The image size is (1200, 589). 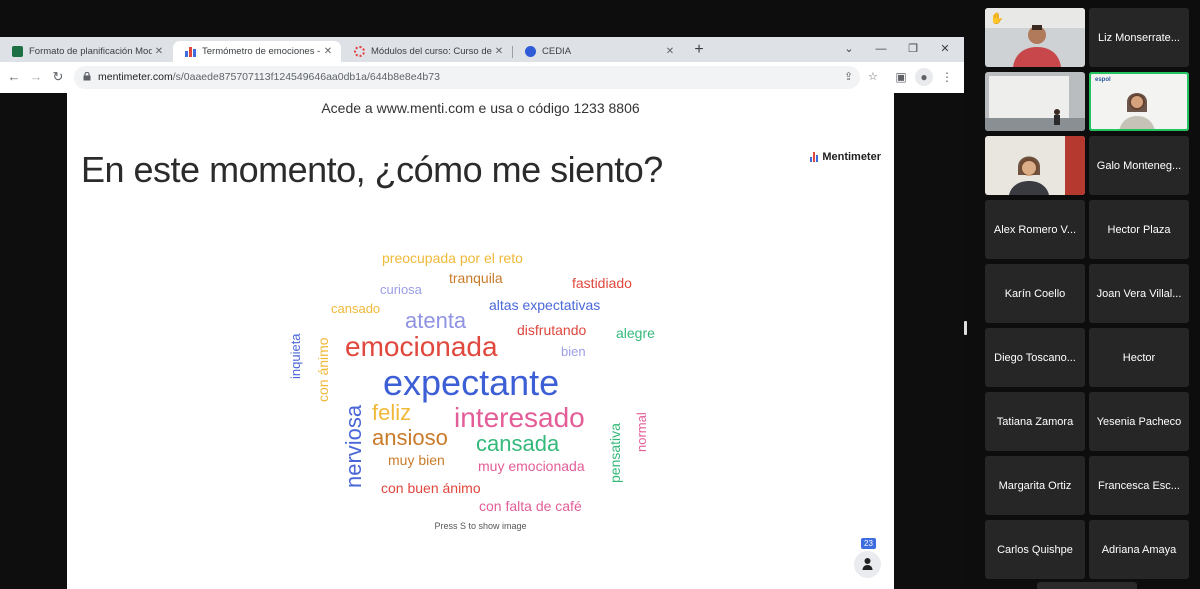 What do you see at coordinates (359, 51) in the screenshot?
I see `canvas-icon` at bounding box center [359, 51].